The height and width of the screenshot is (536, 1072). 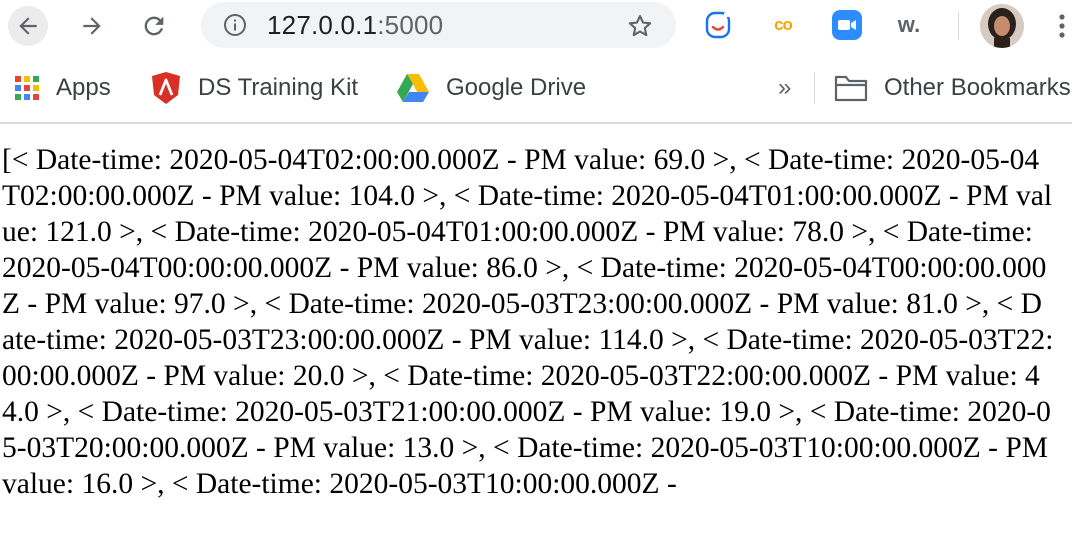 What do you see at coordinates (516, 87) in the screenshot?
I see `bookmark-google-drive-label: Google Drive` at bounding box center [516, 87].